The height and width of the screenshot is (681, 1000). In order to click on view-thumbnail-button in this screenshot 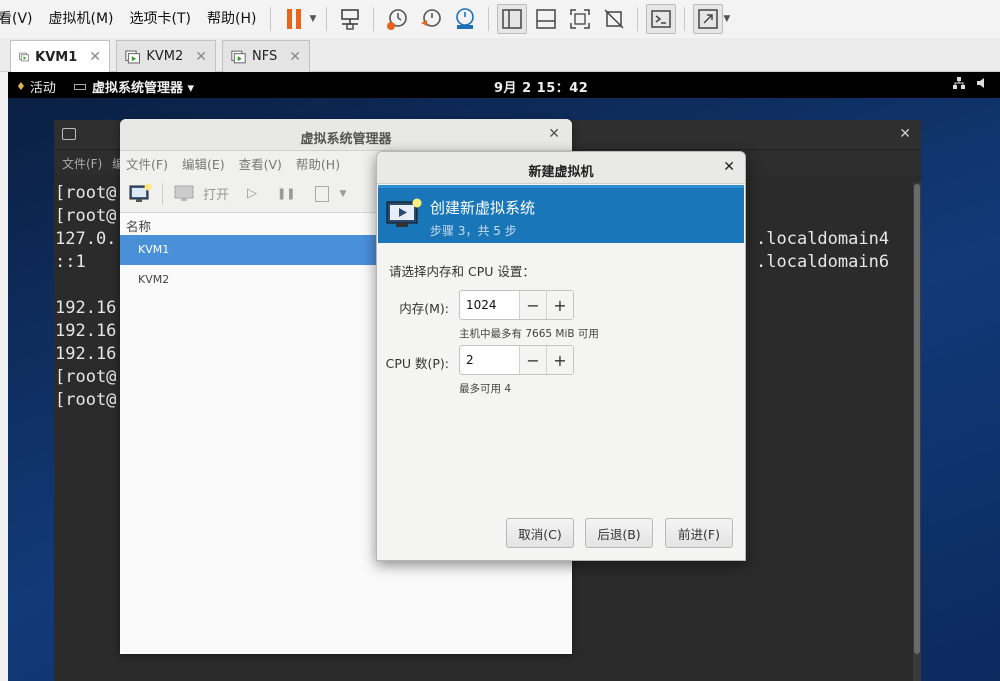, I will do `click(546, 19)`.